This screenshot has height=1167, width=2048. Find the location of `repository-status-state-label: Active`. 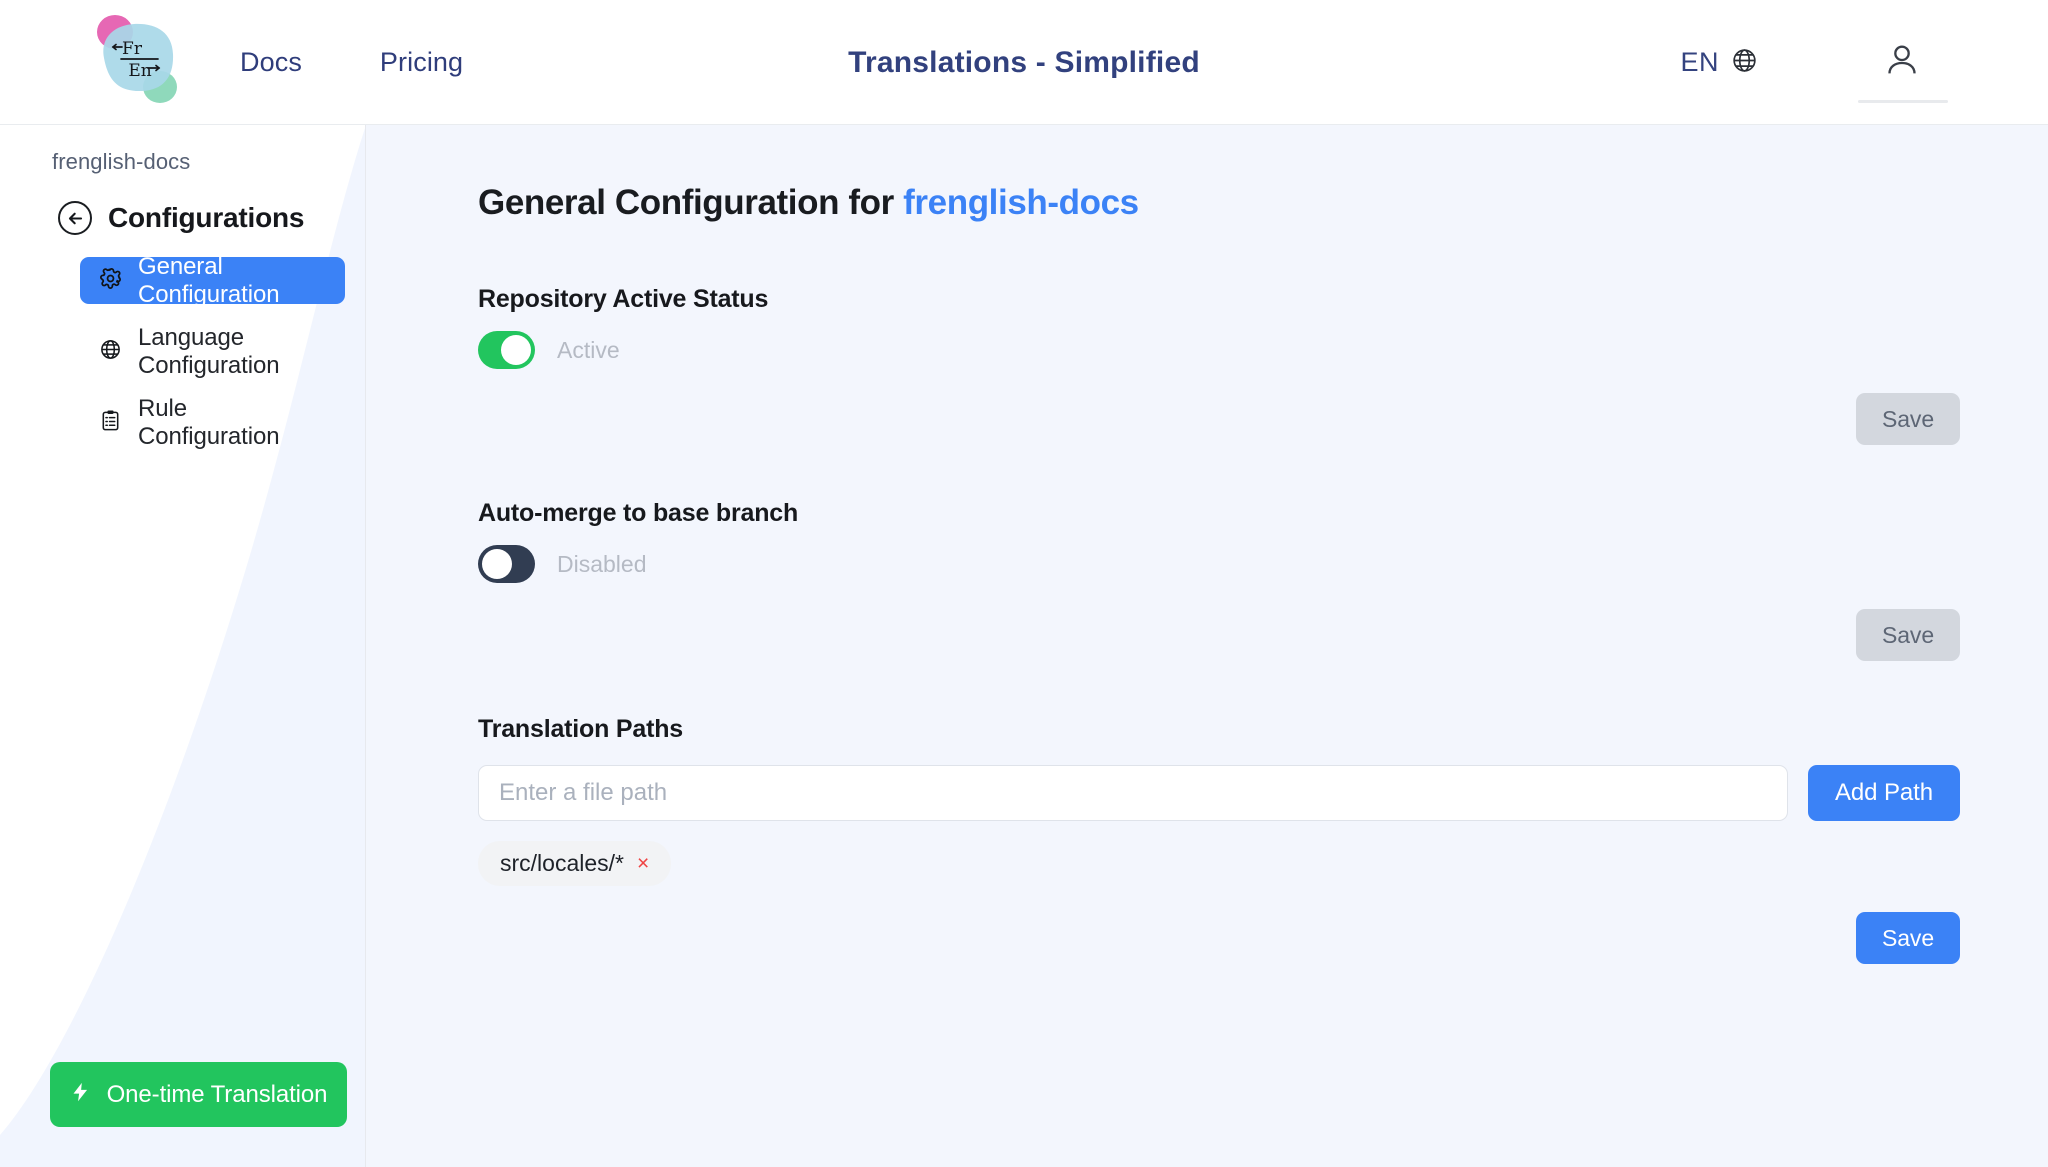

repository-status-state-label: Active is located at coordinates (588, 349).